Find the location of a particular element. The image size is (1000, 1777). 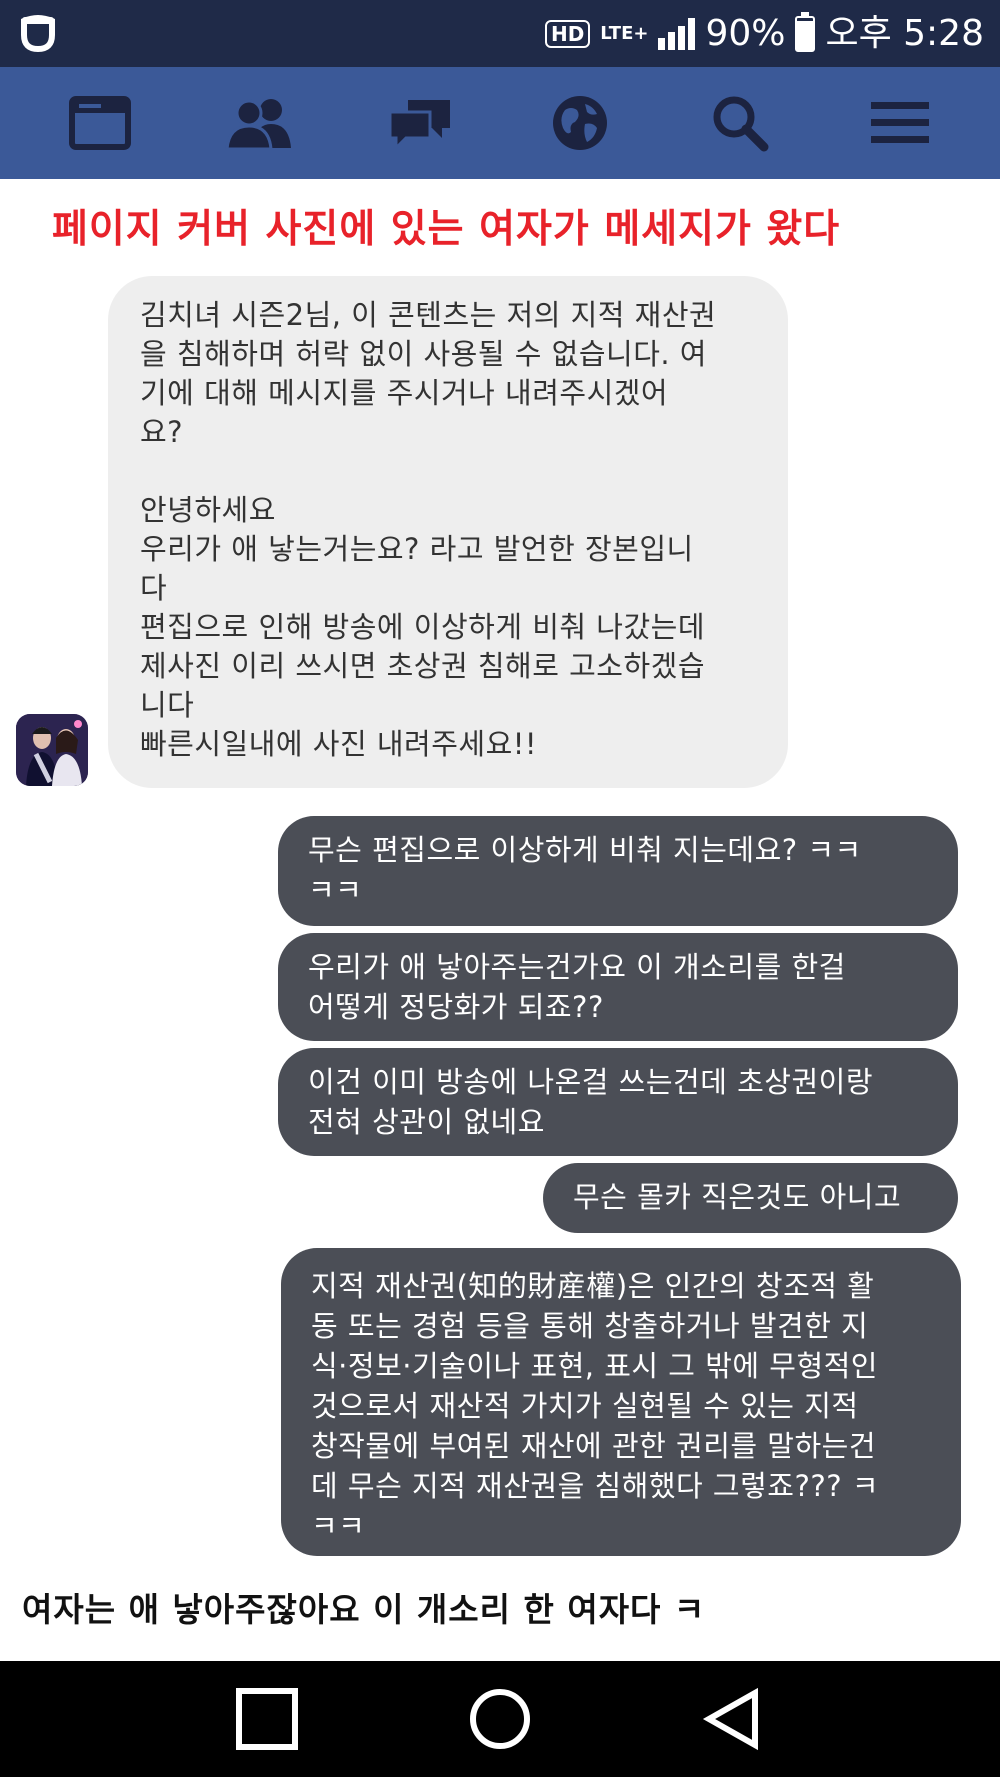

home-button is located at coordinates (500, 1719).